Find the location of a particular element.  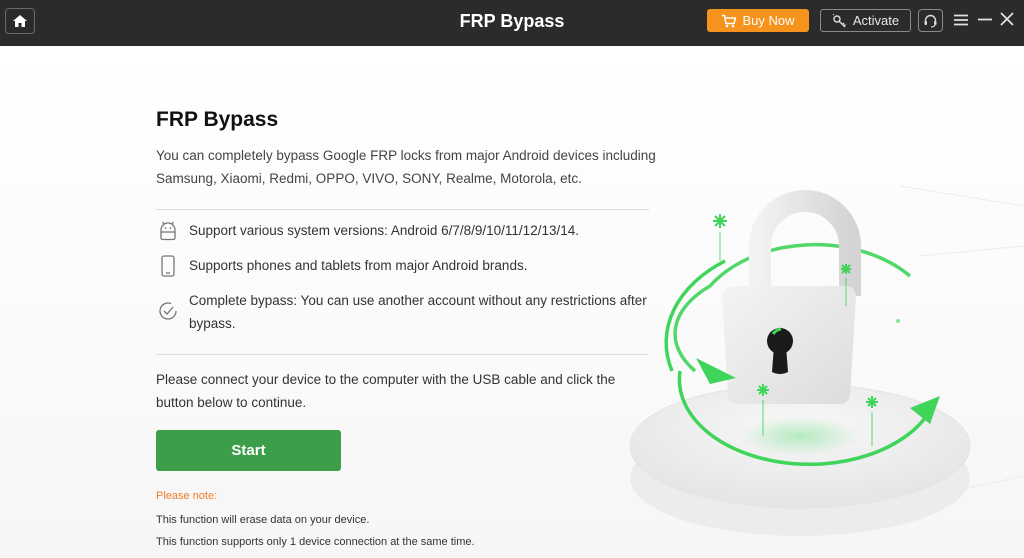

start-button: Start is located at coordinates (248, 450).